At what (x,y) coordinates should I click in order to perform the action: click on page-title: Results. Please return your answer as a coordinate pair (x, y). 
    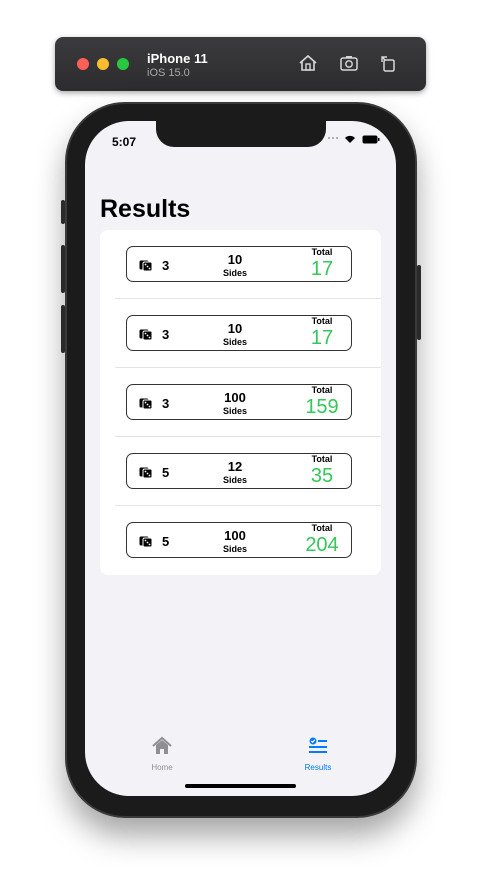
    Looking at the image, I should click on (145, 209).